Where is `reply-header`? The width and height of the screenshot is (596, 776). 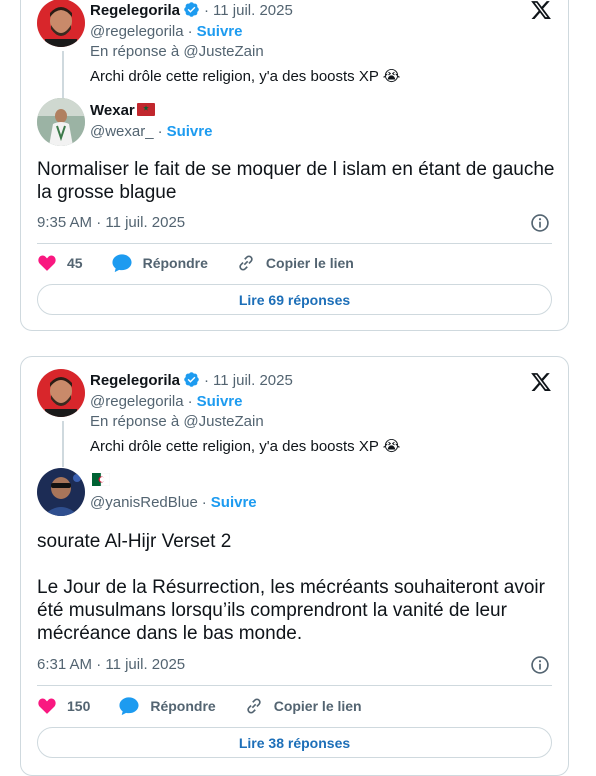 reply-header is located at coordinates (100, 481).